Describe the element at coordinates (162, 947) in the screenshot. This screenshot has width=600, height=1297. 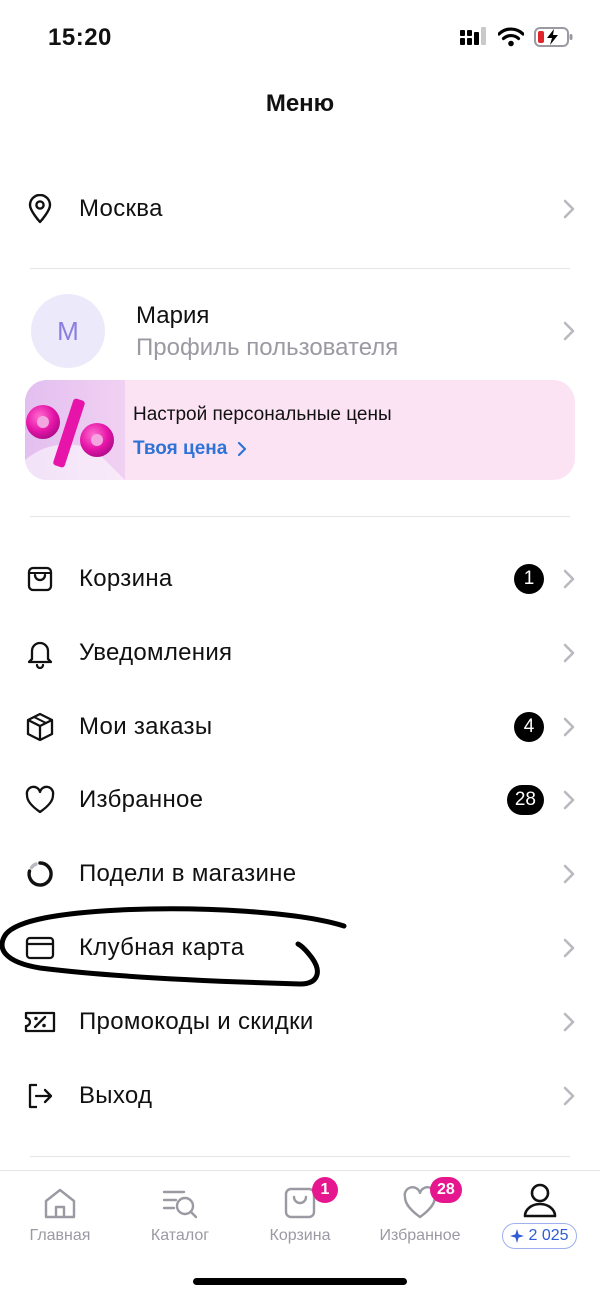
I see `menu-item-label: Клубная карта` at that location.